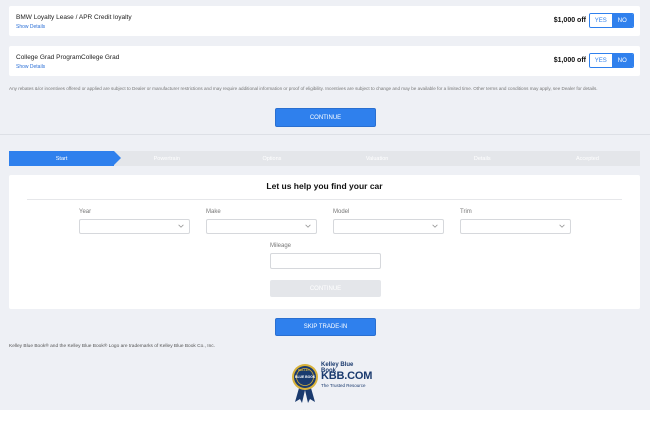 The width and height of the screenshot is (650, 428). Describe the element at coordinates (486, 158) in the screenshot. I see `step-details: Details` at that location.